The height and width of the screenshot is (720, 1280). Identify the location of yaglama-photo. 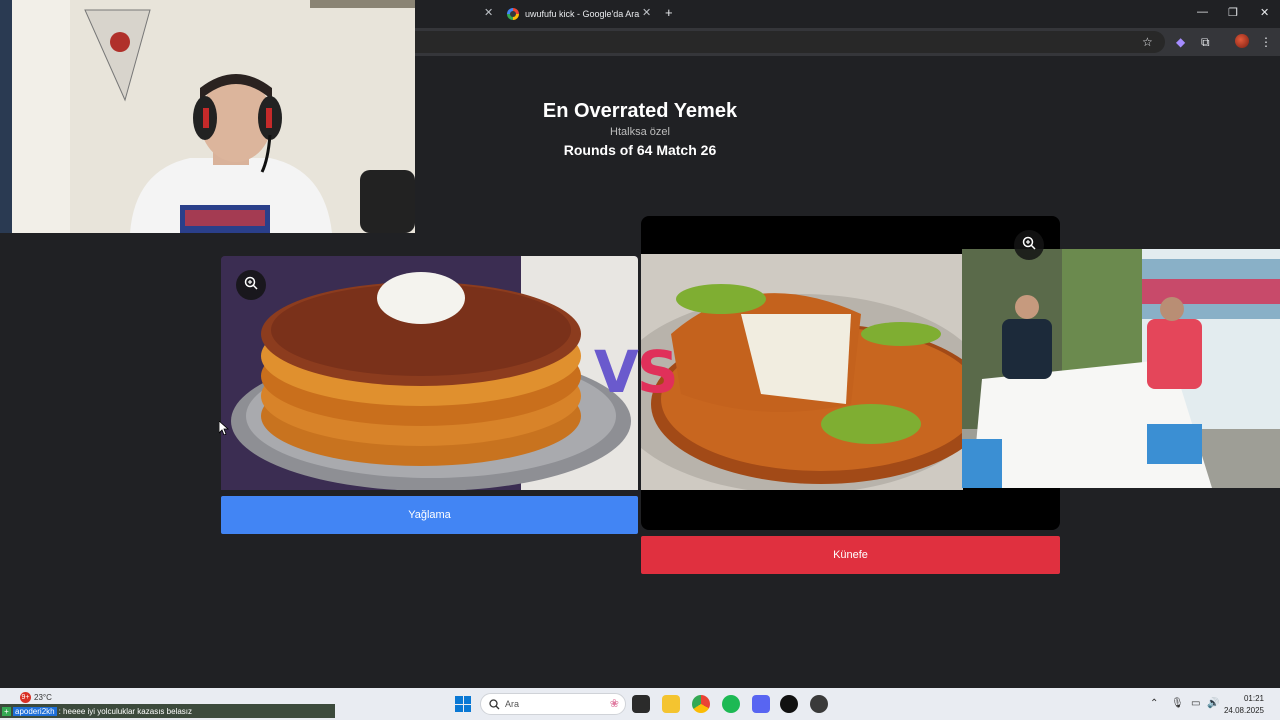
(429, 373).